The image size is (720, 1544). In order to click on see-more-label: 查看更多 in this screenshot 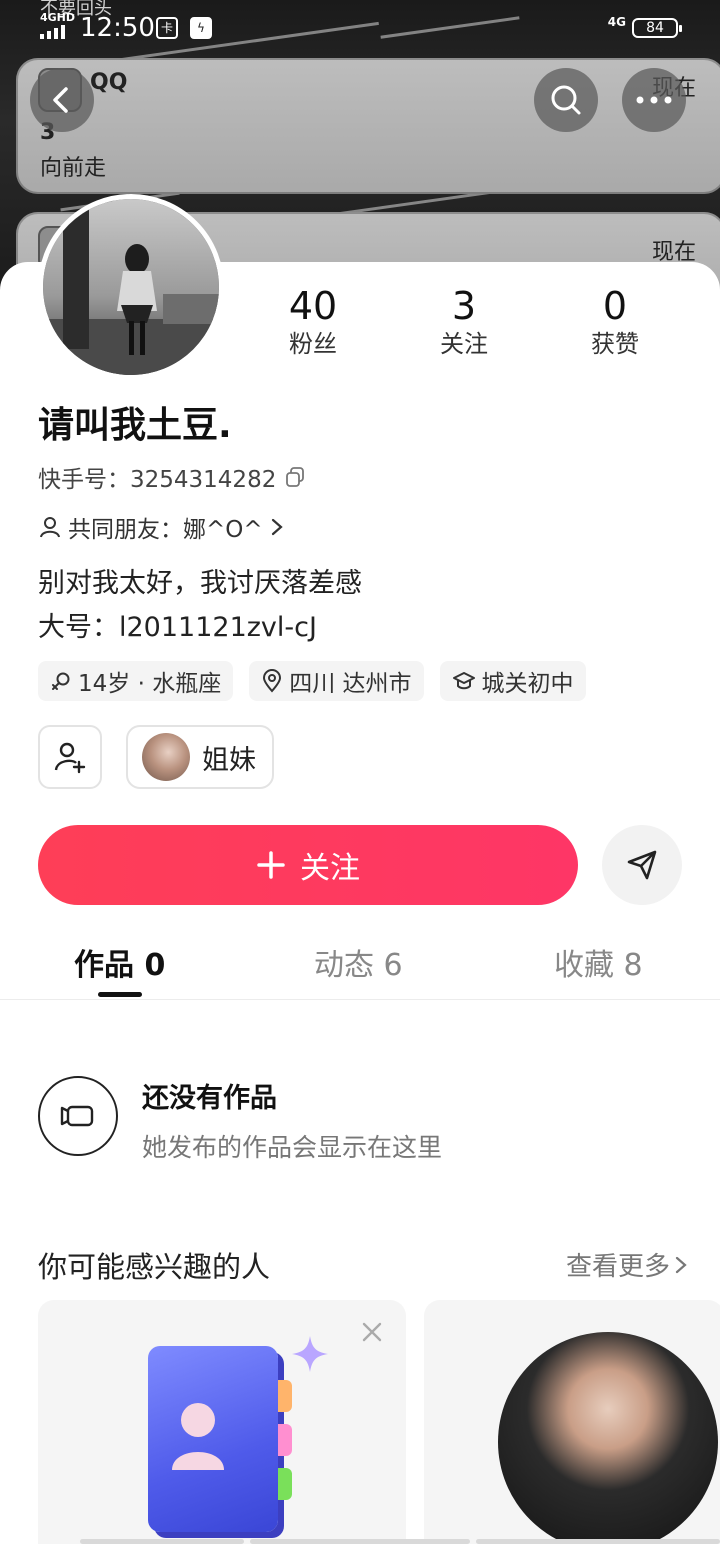, I will do `click(617, 1267)`.